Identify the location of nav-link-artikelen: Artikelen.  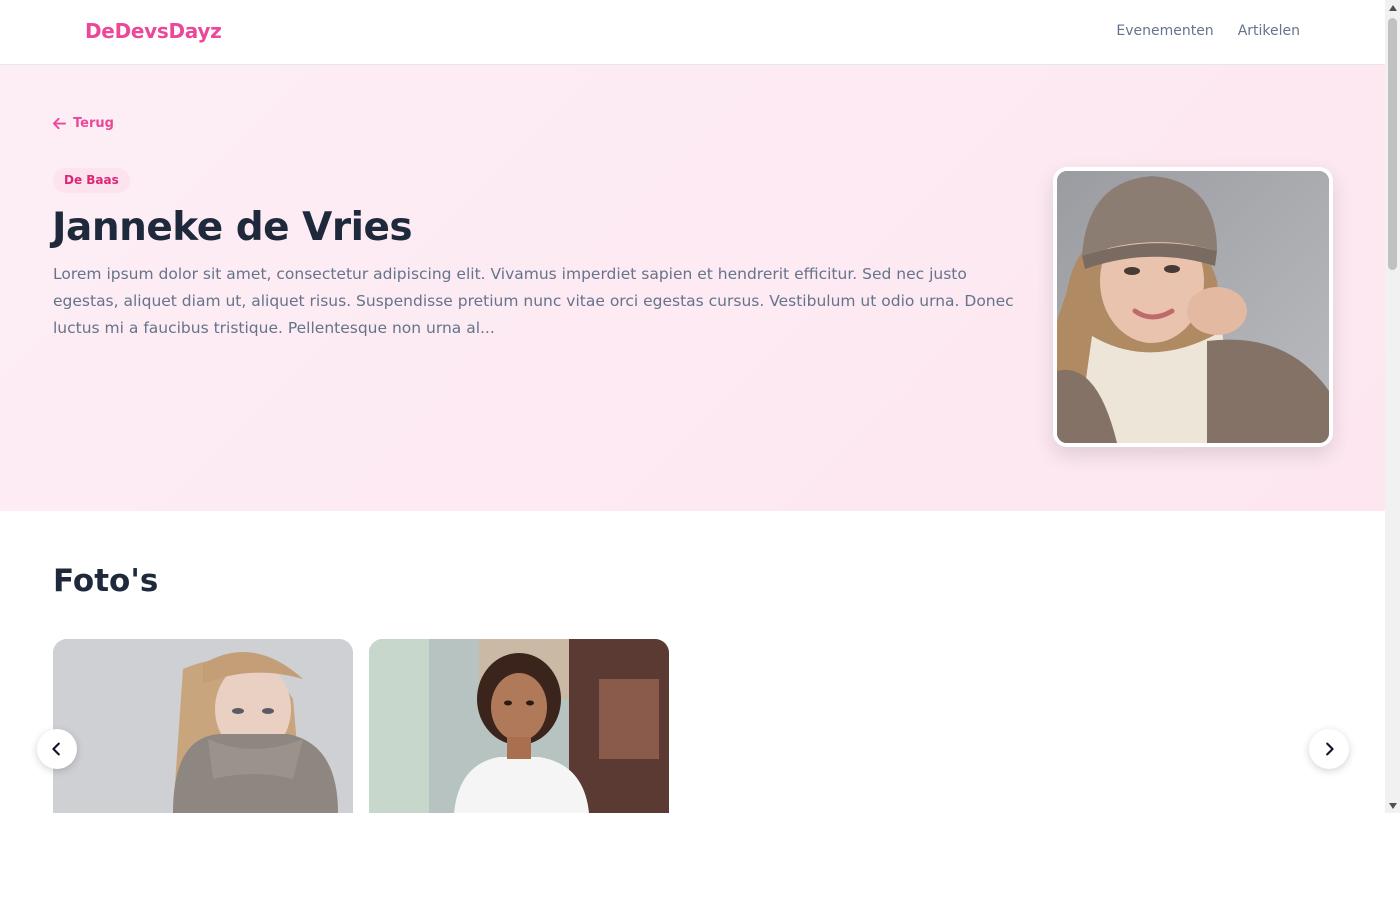
(1269, 31).